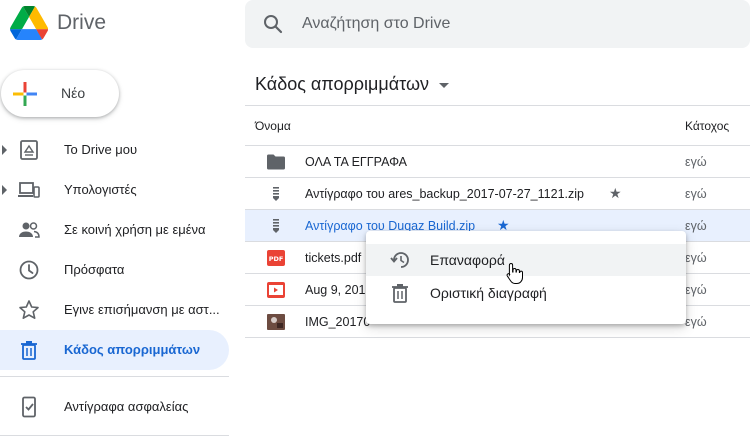 This screenshot has width=750, height=439. Describe the element at coordinates (399, 260) in the screenshot. I see `restore-icon` at that location.